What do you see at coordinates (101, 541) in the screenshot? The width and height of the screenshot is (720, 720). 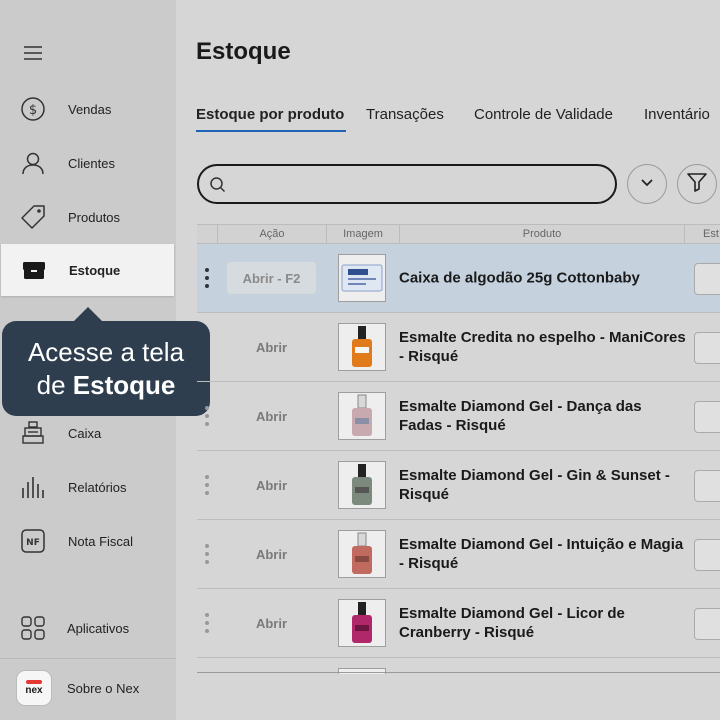 I see `sidebar-item-label: Nota Fiscal` at bounding box center [101, 541].